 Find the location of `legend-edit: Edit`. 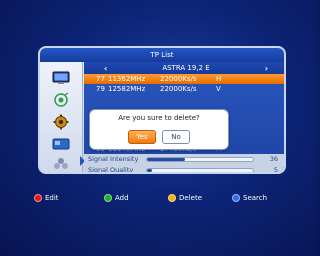

legend-edit: Edit is located at coordinates (46, 198).